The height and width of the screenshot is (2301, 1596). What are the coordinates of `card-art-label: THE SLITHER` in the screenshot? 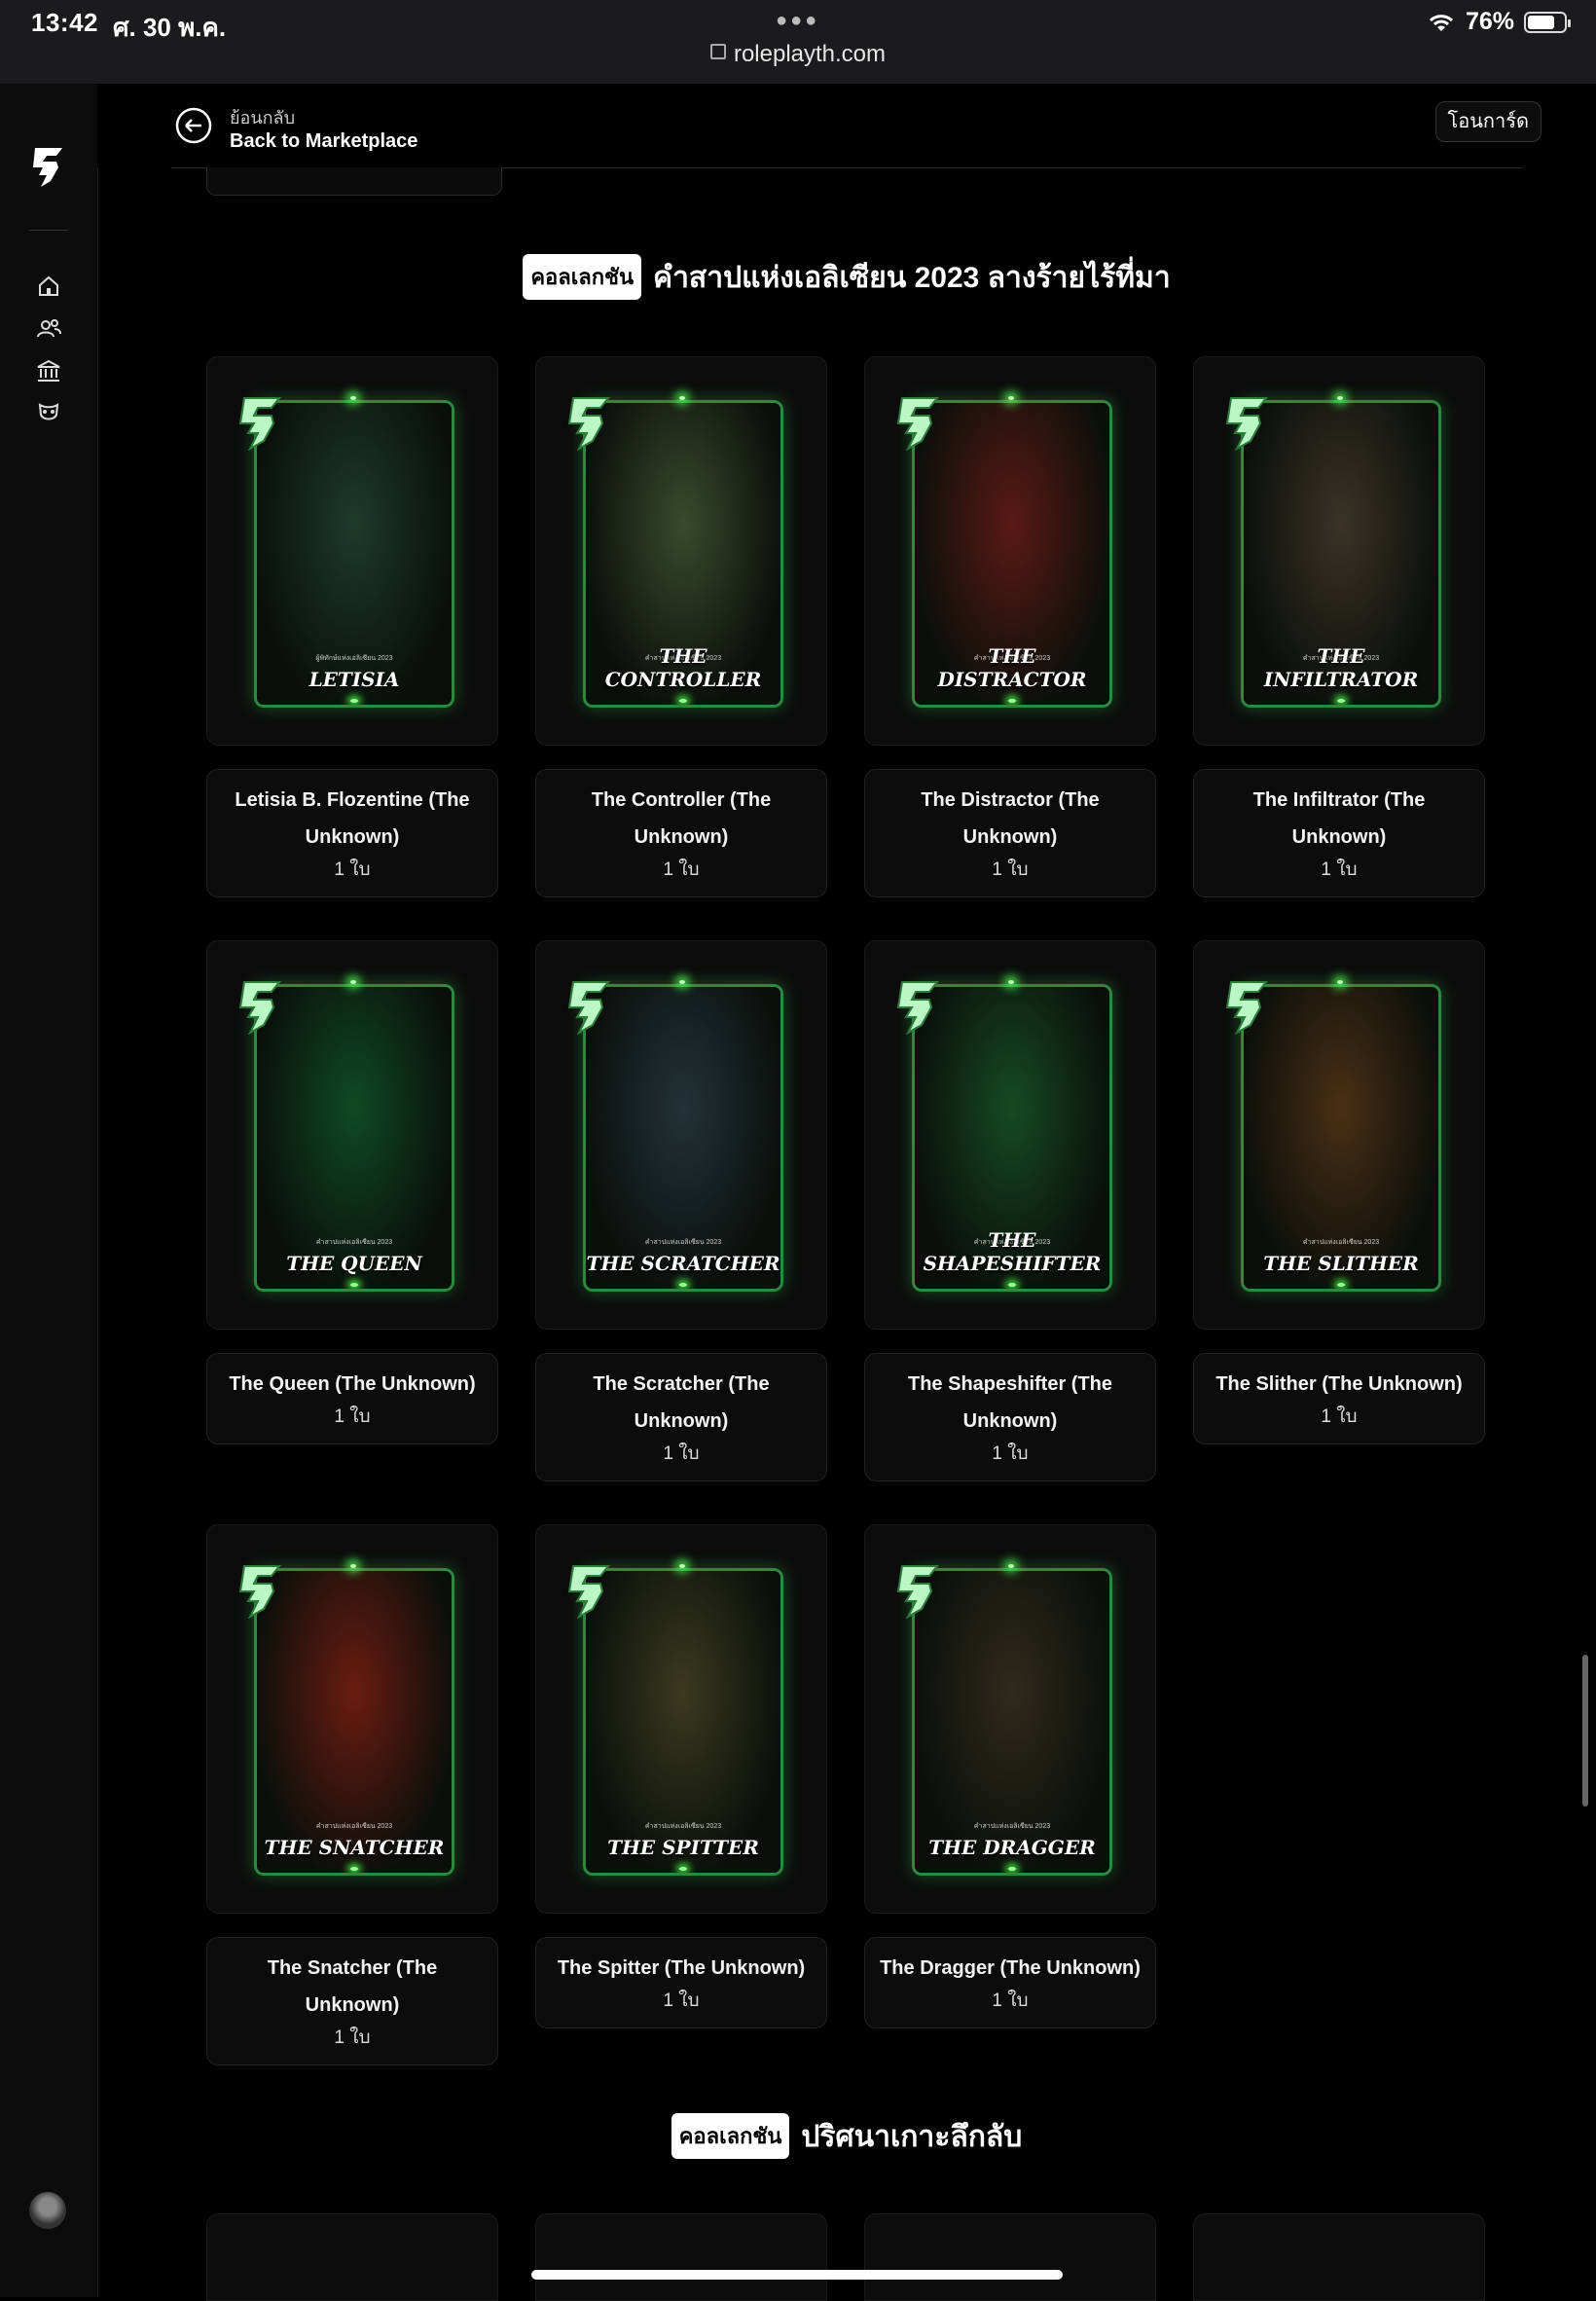 It's located at (1341, 1263).